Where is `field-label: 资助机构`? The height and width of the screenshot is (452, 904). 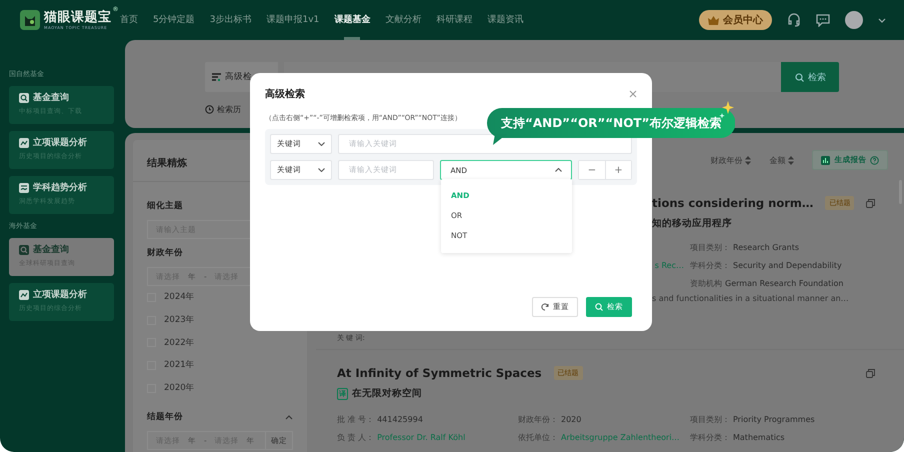
field-label: 资助机构 is located at coordinates (706, 283).